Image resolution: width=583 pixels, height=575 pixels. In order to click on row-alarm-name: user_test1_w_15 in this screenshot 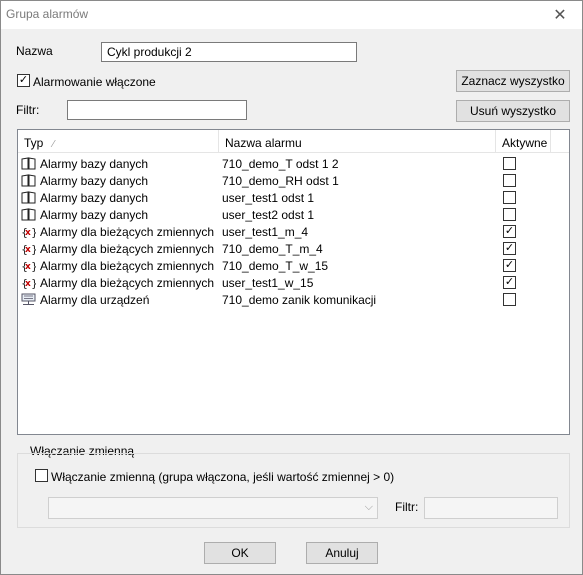, I will do `click(268, 283)`.